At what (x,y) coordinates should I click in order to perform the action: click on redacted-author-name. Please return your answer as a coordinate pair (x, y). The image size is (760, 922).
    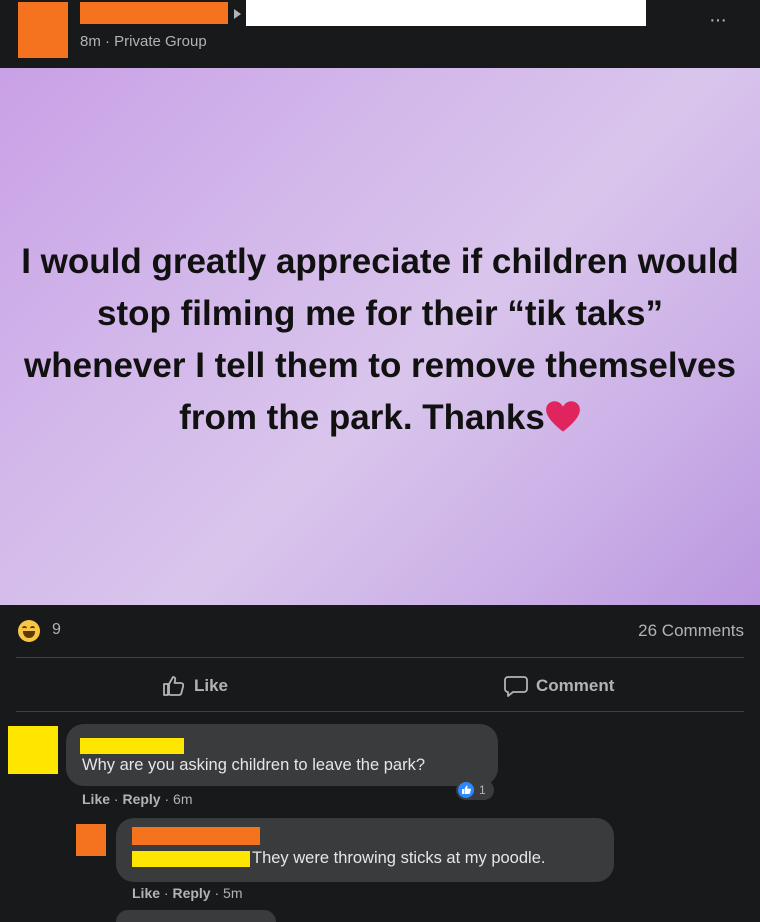
    Looking at the image, I should click on (154, 13).